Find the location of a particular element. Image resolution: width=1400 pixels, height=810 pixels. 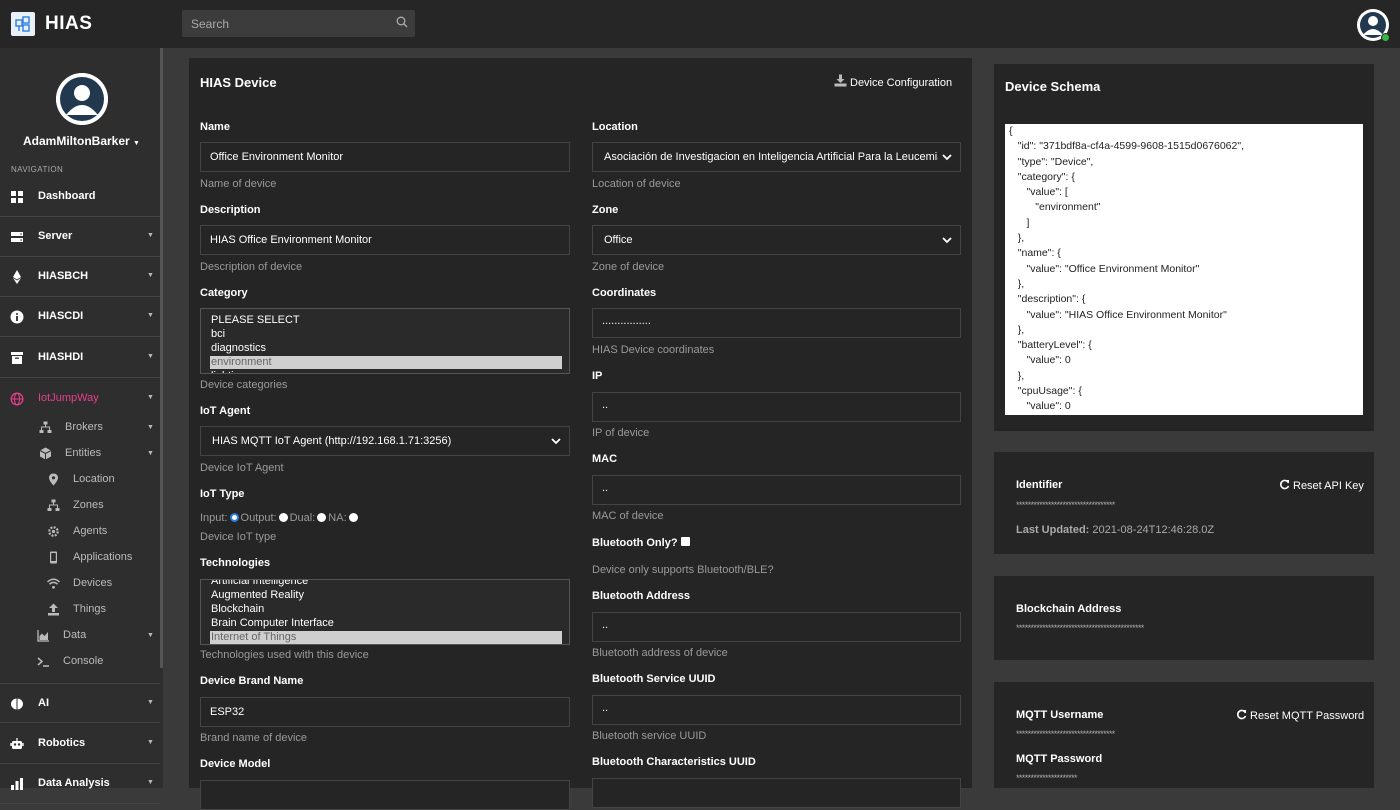

sidebar-subitem-label: Zones is located at coordinates (88, 505).